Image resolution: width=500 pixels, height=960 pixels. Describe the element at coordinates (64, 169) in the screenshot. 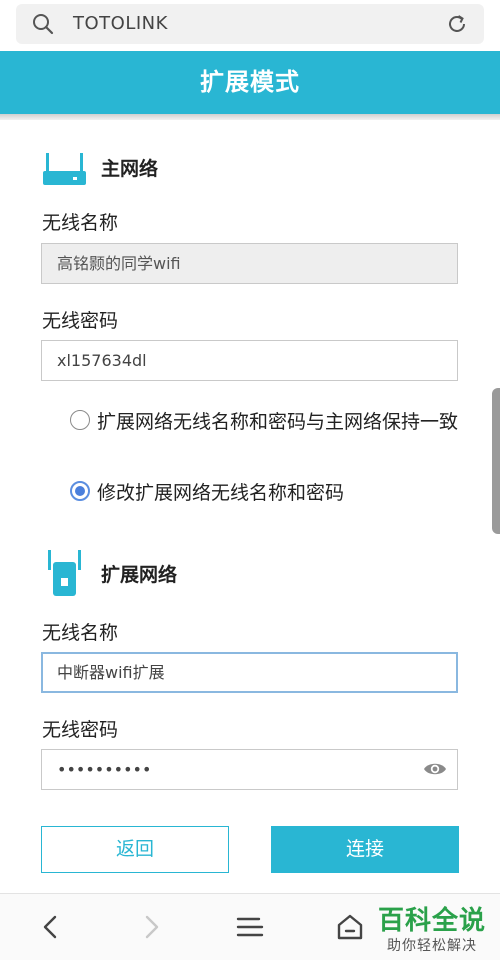

I see `router-icon` at that location.